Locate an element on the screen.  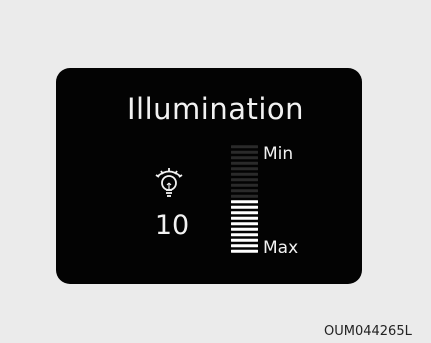
min-label: Min is located at coordinates (278, 154).